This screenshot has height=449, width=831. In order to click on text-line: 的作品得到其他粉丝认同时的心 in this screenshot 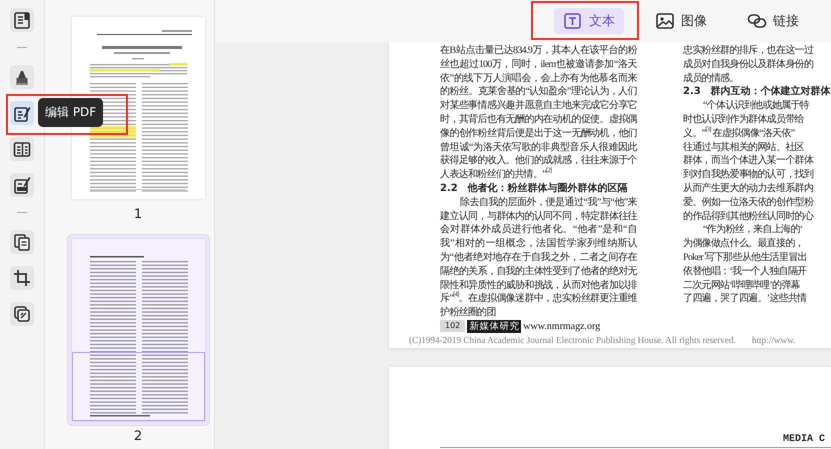, I will do `click(749, 217)`.